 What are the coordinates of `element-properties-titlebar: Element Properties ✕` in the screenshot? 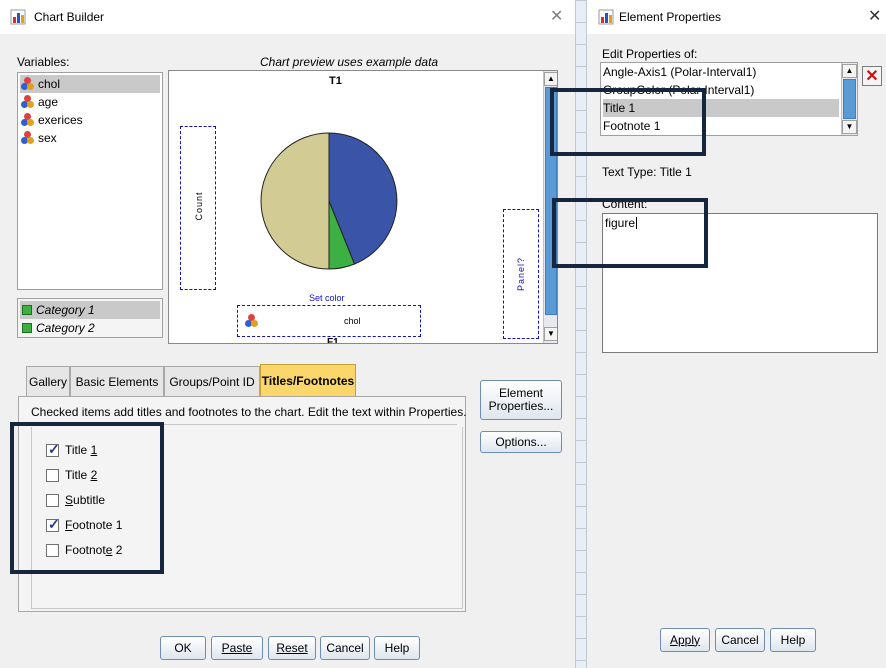 It's located at (736, 17).